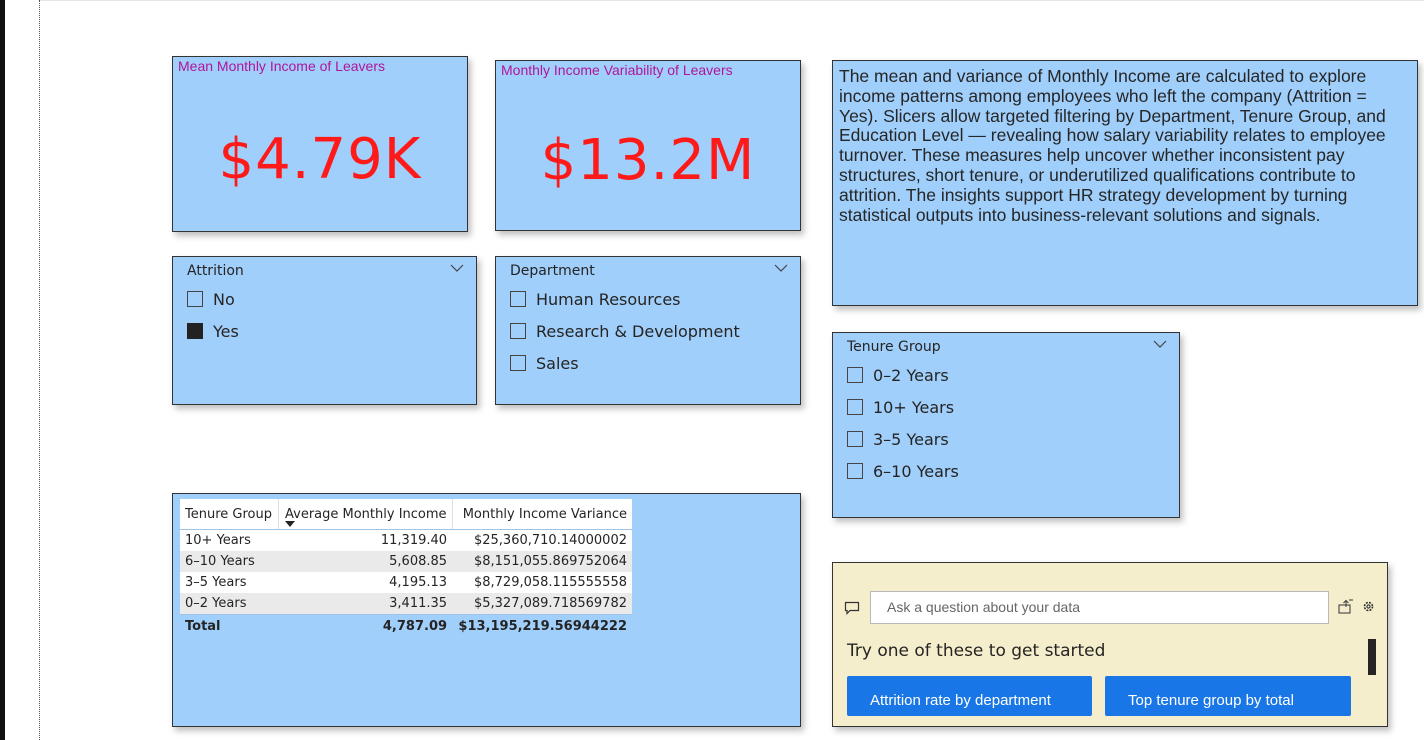  Describe the element at coordinates (320, 159) in the screenshot. I see `kpi-value: $4.79K` at that location.